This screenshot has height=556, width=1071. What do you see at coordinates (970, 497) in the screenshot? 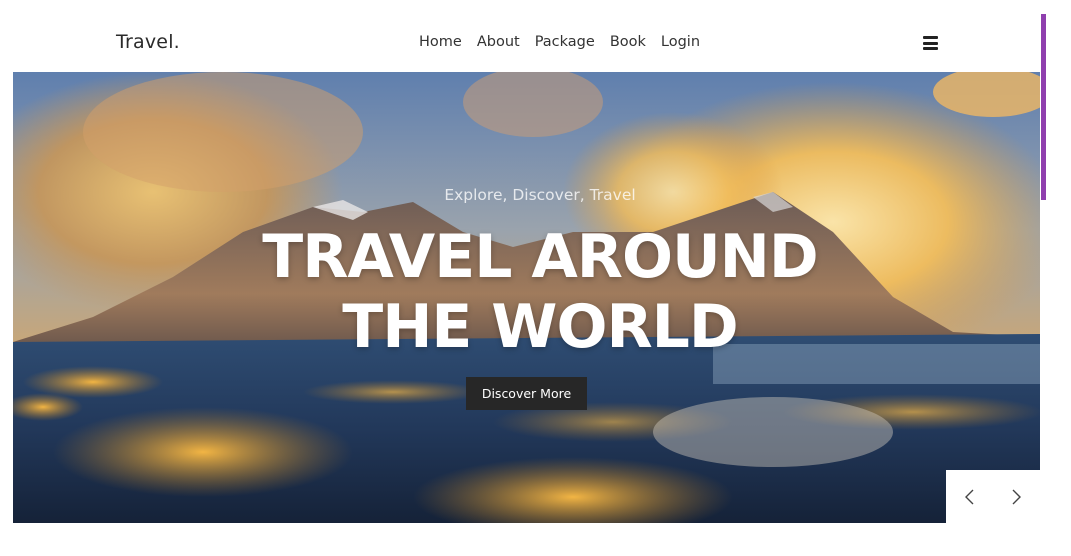
I see `chevron-left-icon` at bounding box center [970, 497].